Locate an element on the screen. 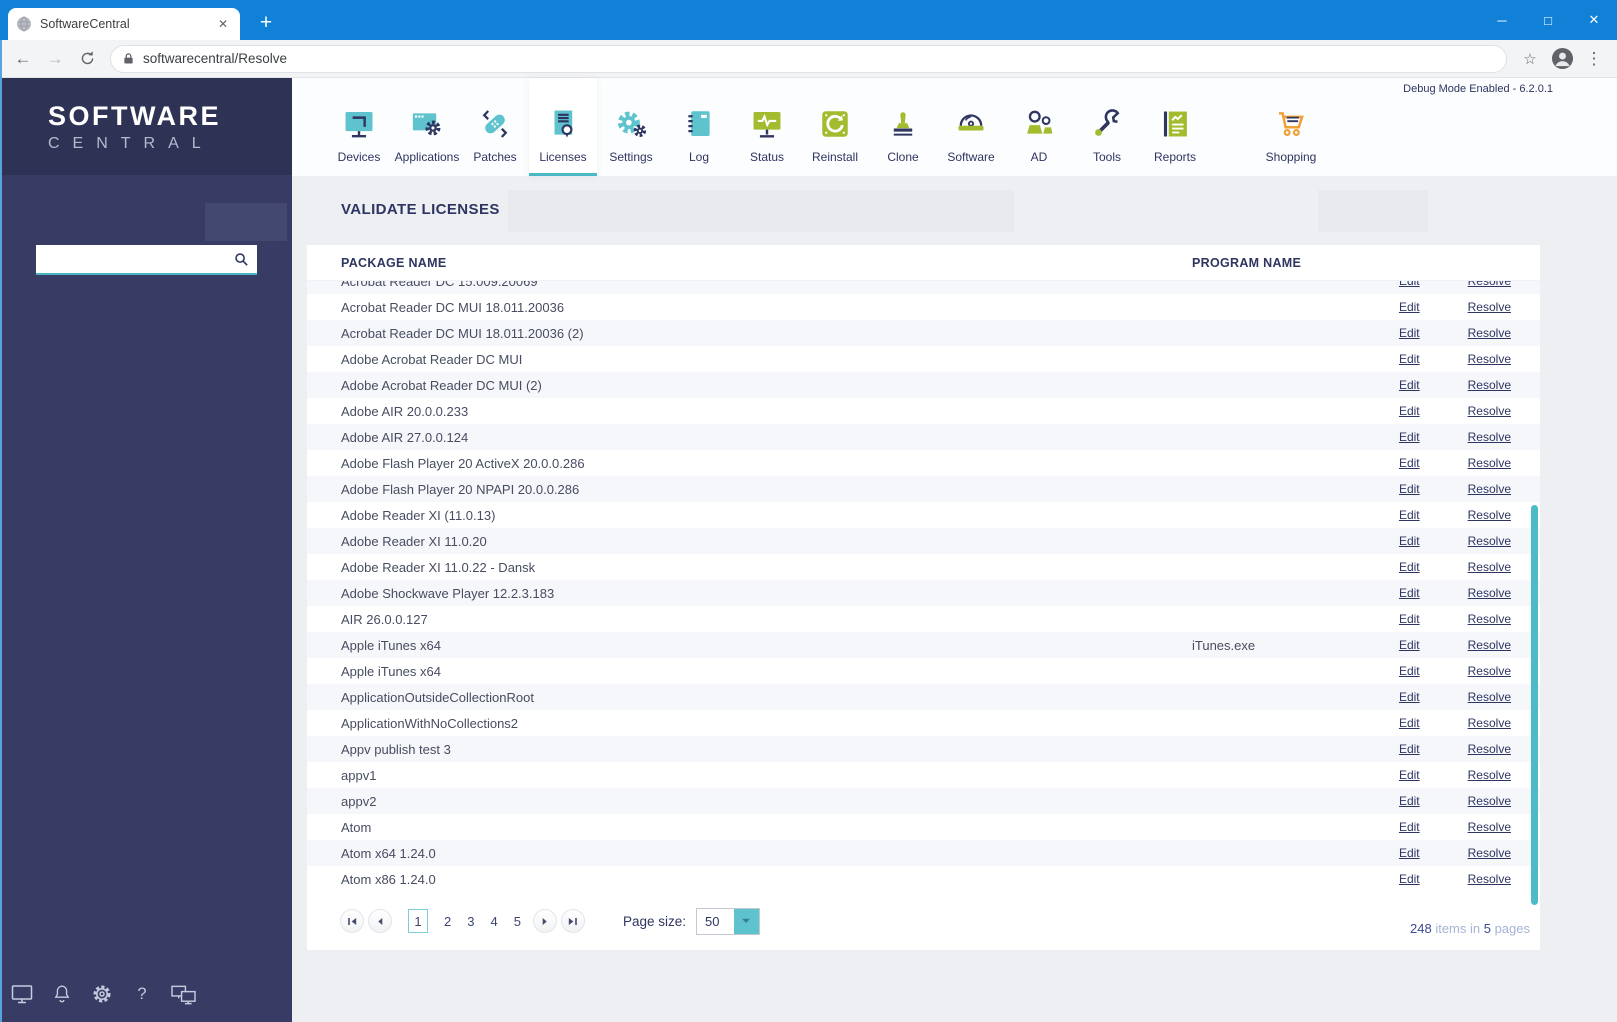  window-maximize-button: □ is located at coordinates (1548, 20).